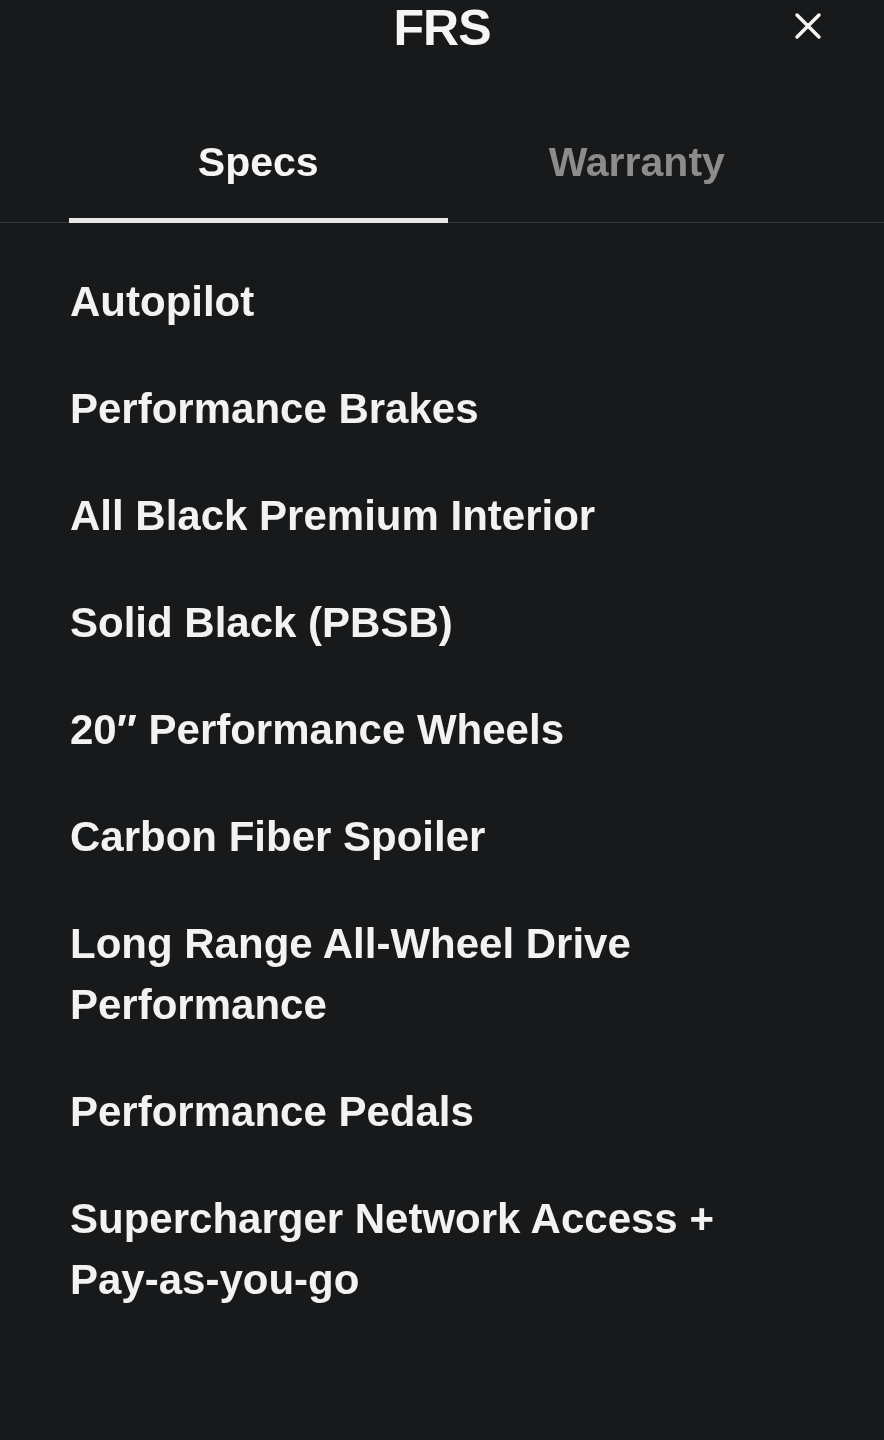 Image resolution: width=884 pixels, height=1440 pixels. I want to click on tab: Warranty, so click(636, 164).